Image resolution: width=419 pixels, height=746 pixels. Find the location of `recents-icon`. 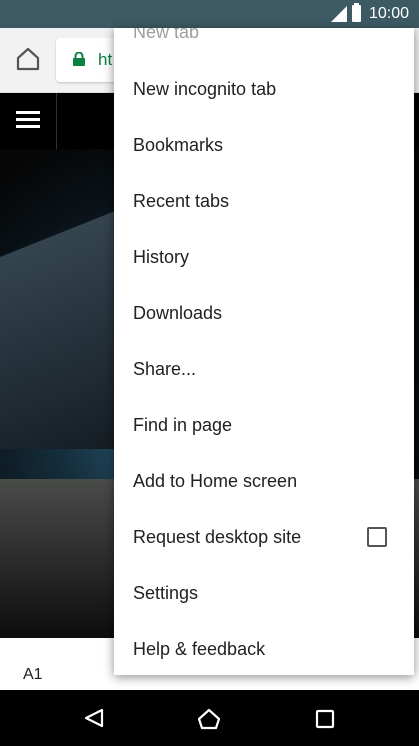

recents-icon is located at coordinates (325, 719).